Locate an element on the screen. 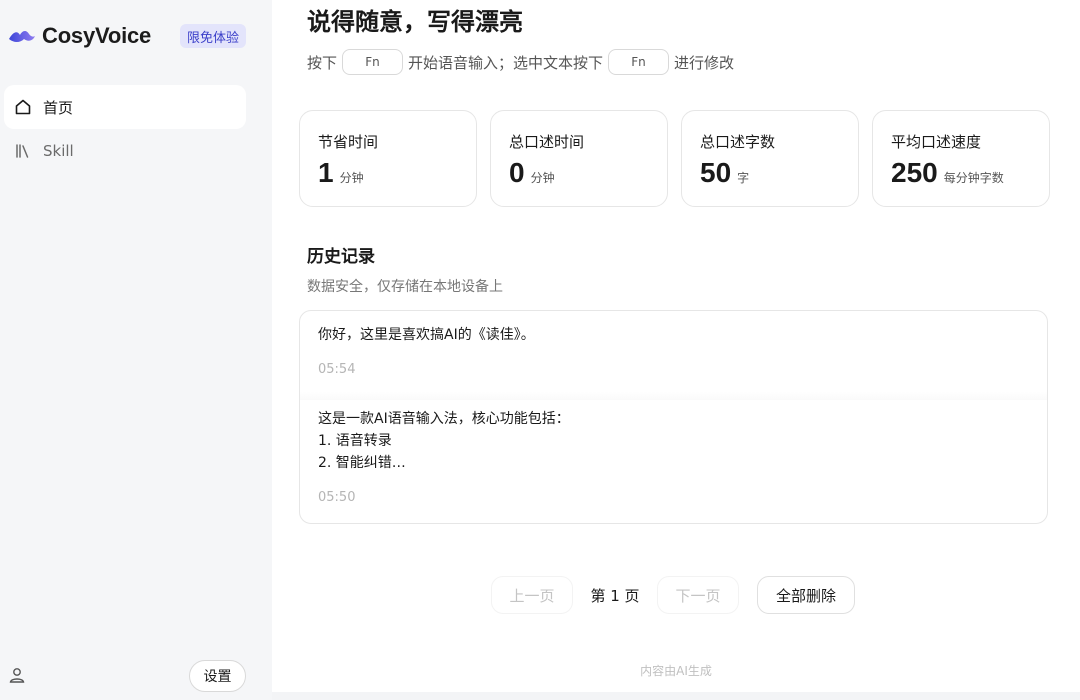 The width and height of the screenshot is (1080, 700). stat-label: 总口述时间 is located at coordinates (547, 142).